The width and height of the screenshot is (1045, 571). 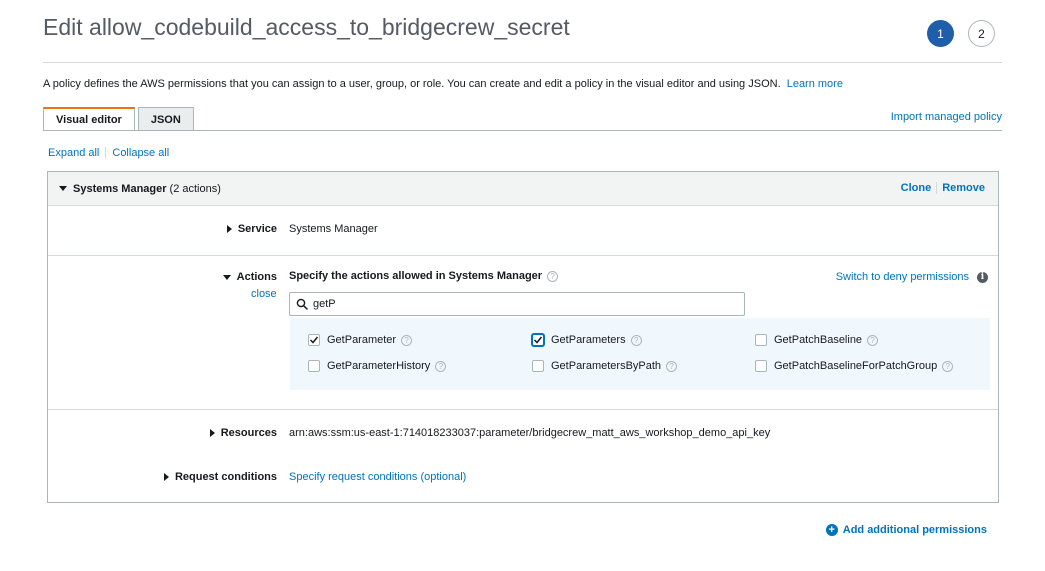 What do you see at coordinates (961, 33) in the screenshot?
I see `wizard-steps: 1 2` at bounding box center [961, 33].